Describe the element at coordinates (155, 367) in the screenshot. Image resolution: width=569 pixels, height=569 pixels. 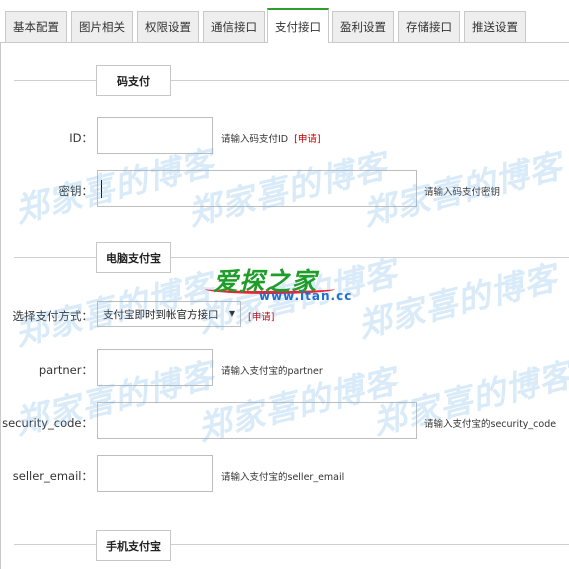
I see `partner-input` at that location.